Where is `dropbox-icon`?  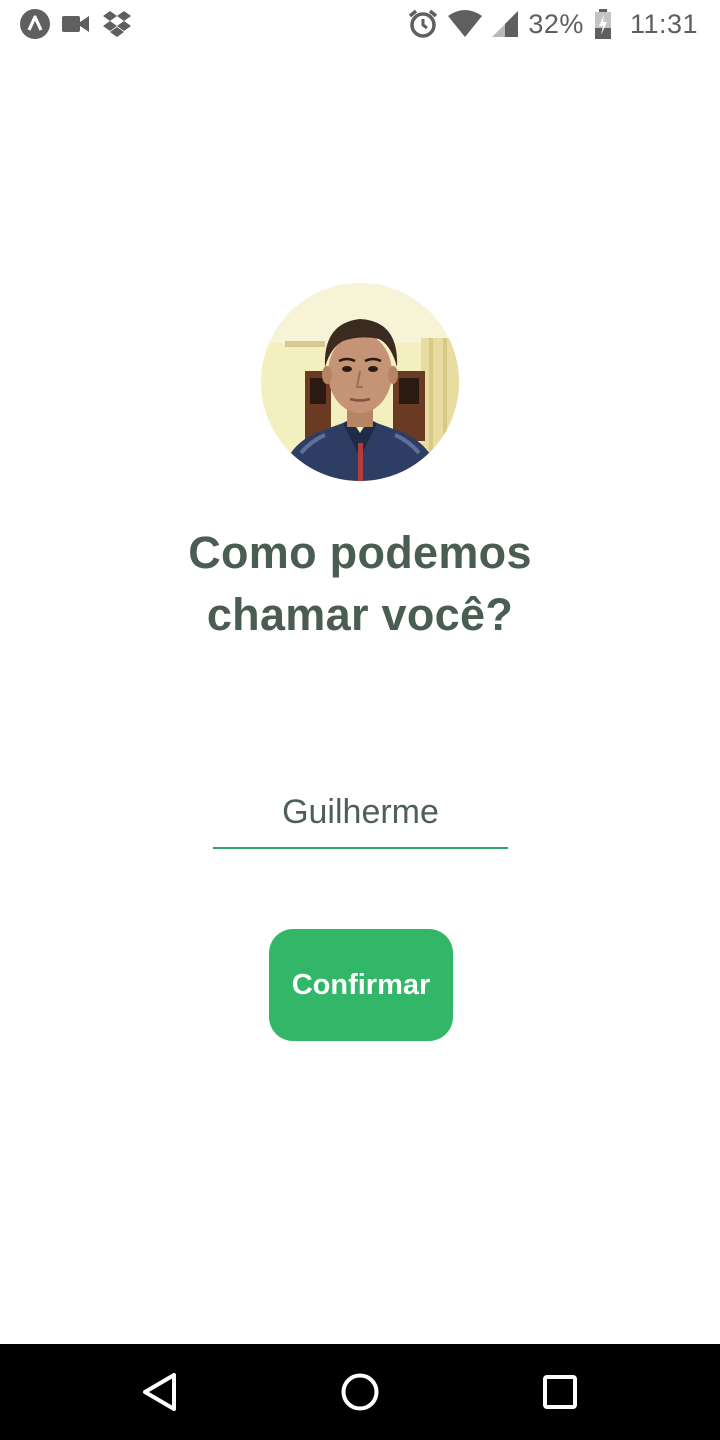
dropbox-icon is located at coordinates (117, 24).